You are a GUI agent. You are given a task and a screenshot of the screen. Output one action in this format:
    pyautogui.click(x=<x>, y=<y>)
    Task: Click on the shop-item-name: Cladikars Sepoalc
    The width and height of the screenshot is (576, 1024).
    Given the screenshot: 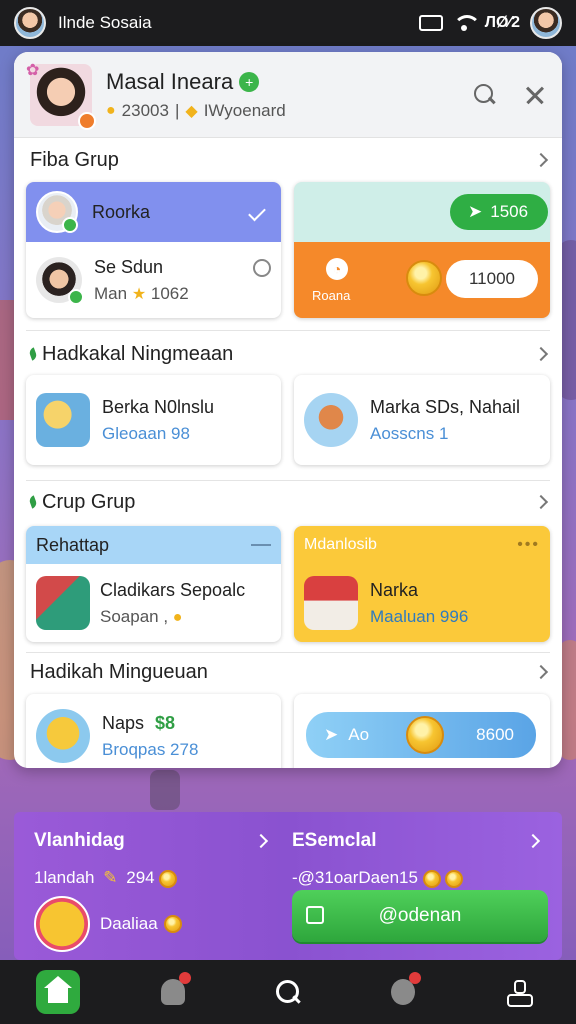 What is the action you would take?
    pyautogui.click(x=173, y=589)
    